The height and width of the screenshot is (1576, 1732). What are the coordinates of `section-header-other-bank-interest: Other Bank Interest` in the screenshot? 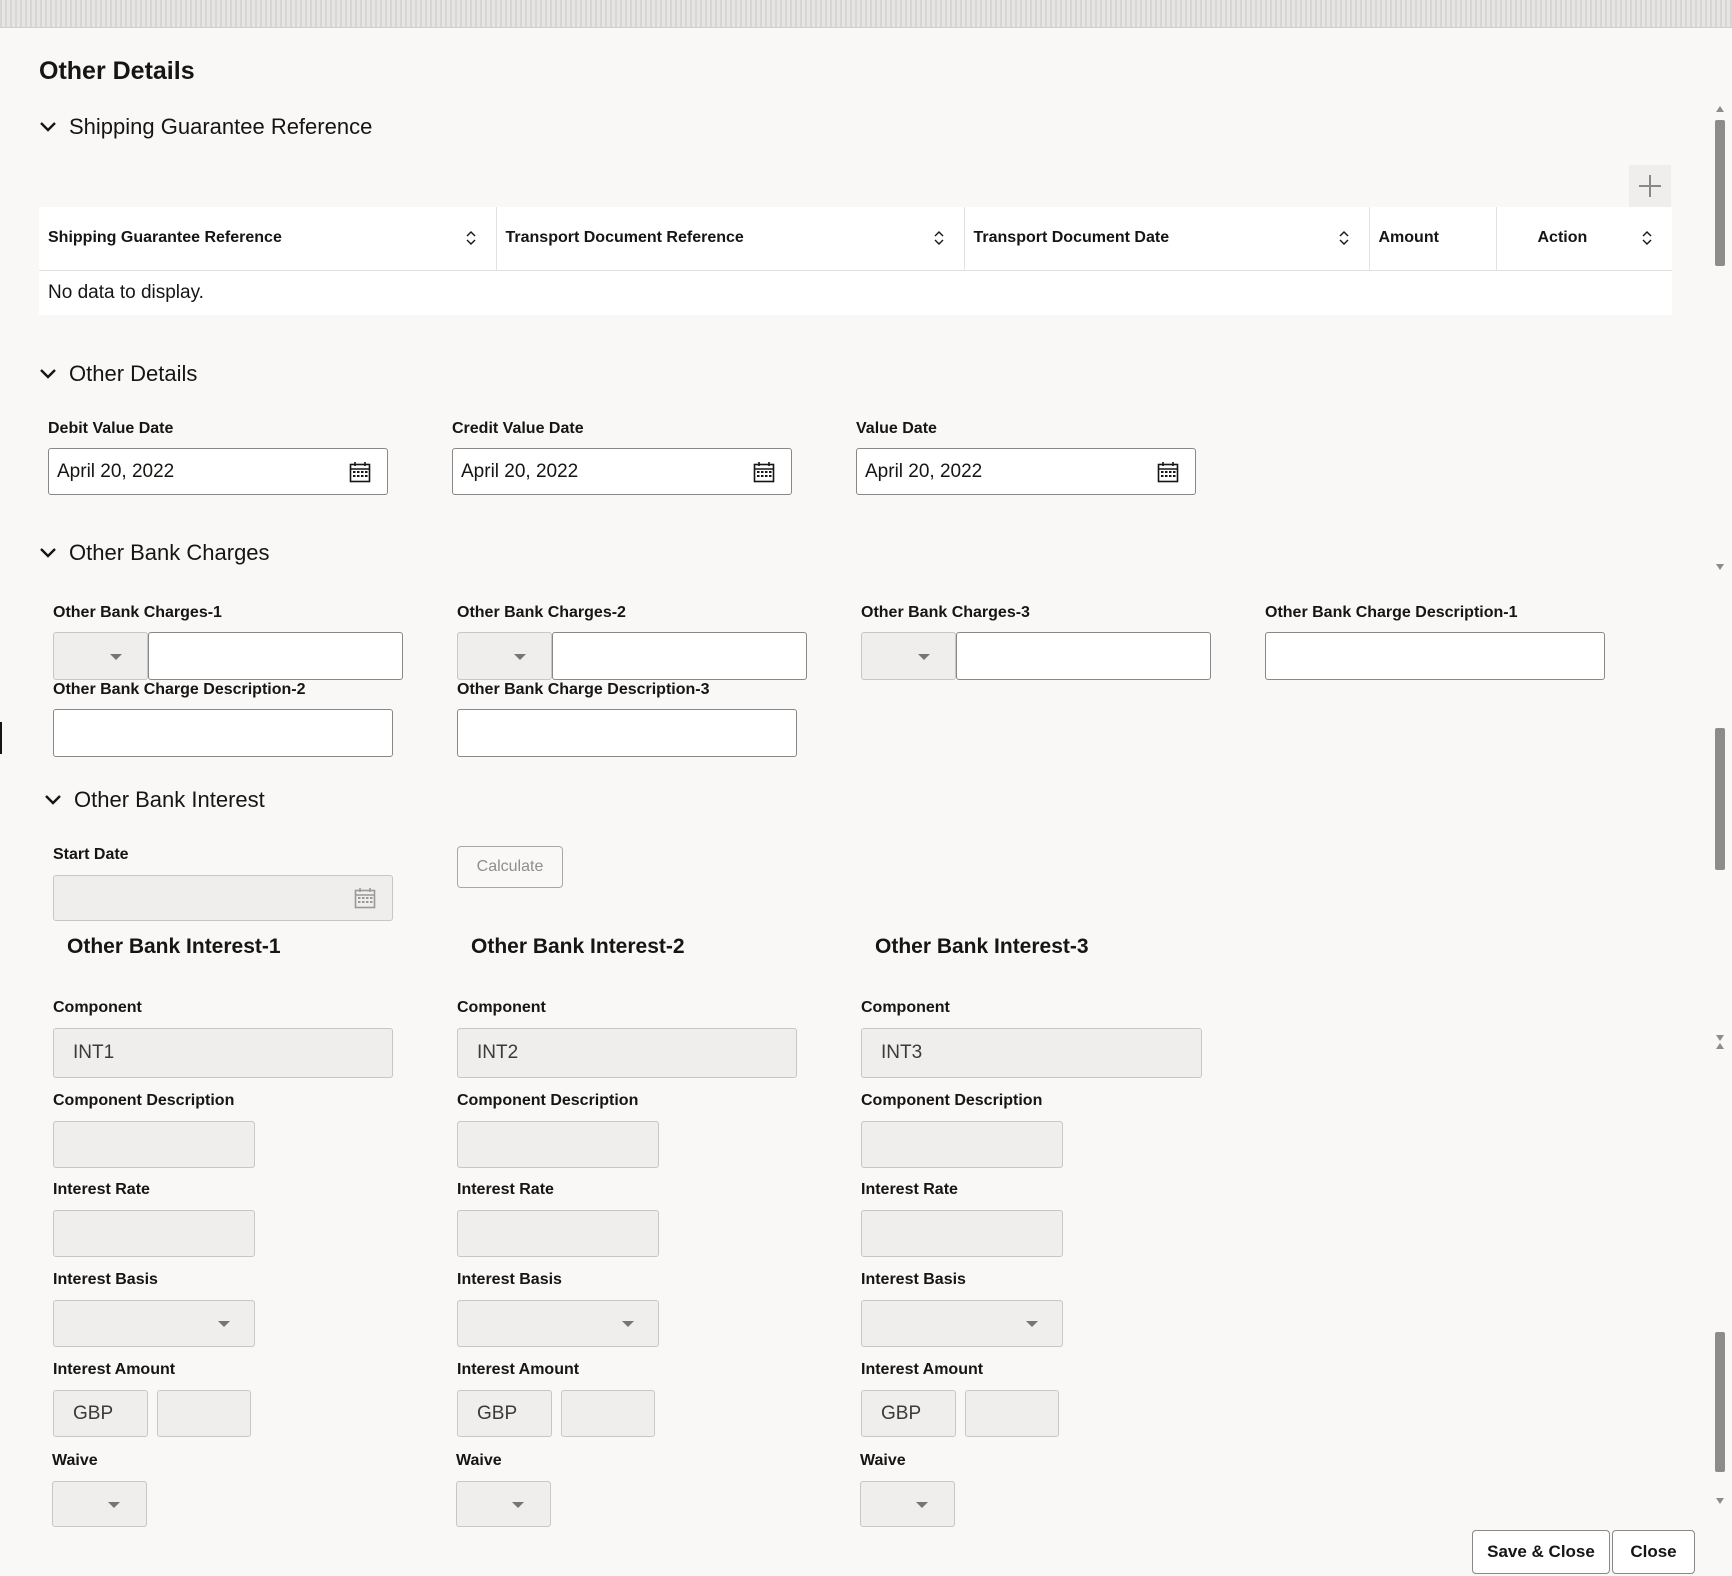 It's located at (154, 800).